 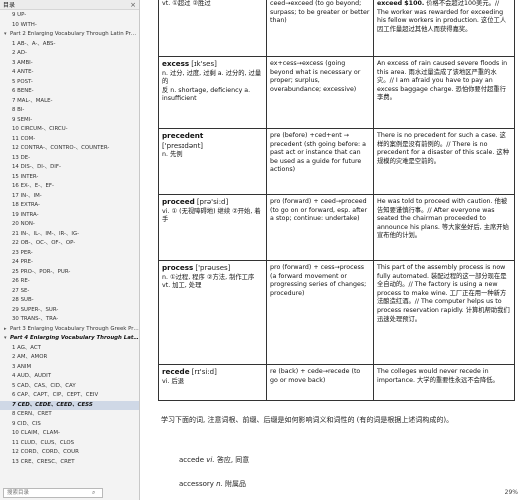 I want to click on toc-item: 6 CAP、CAPT、CIP、CEPT、CEIV, so click(x=69, y=396).